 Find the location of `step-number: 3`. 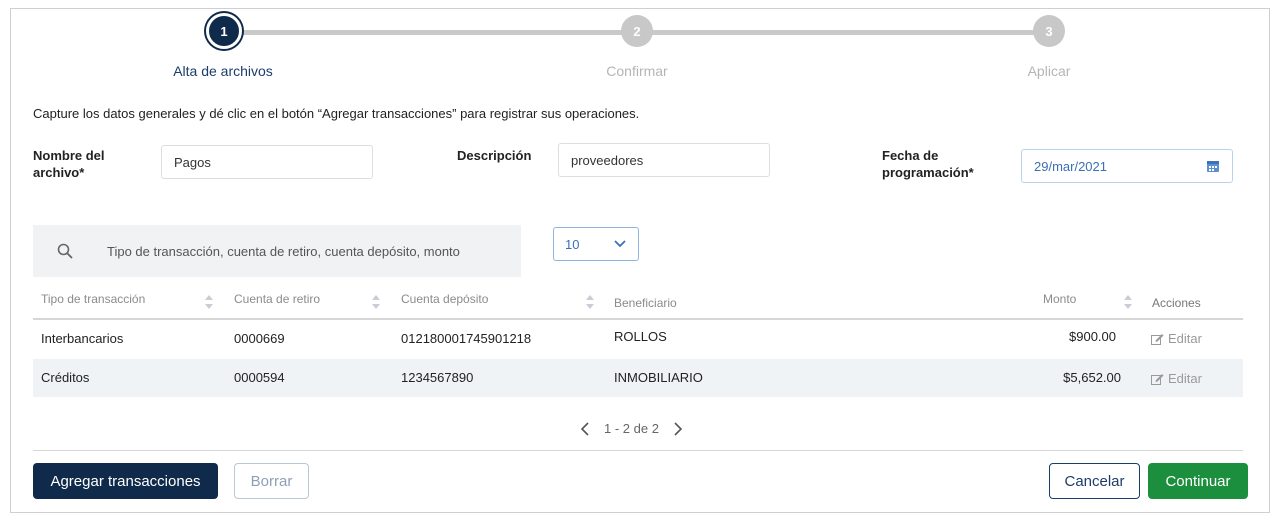

step-number: 3 is located at coordinates (1049, 31).